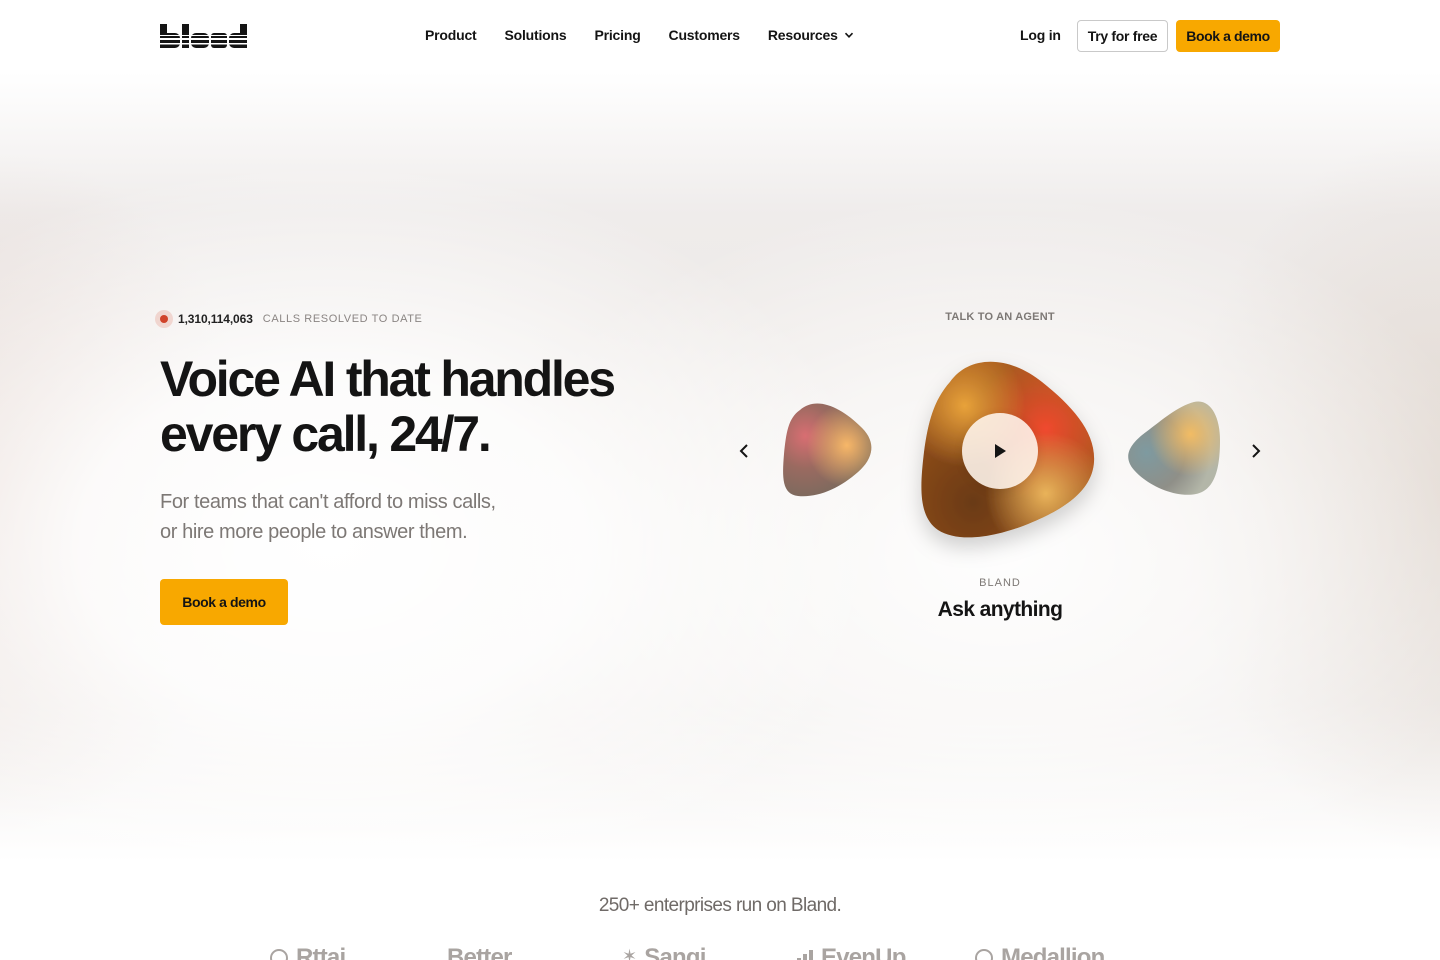  I want to click on play-button, so click(1000, 451).